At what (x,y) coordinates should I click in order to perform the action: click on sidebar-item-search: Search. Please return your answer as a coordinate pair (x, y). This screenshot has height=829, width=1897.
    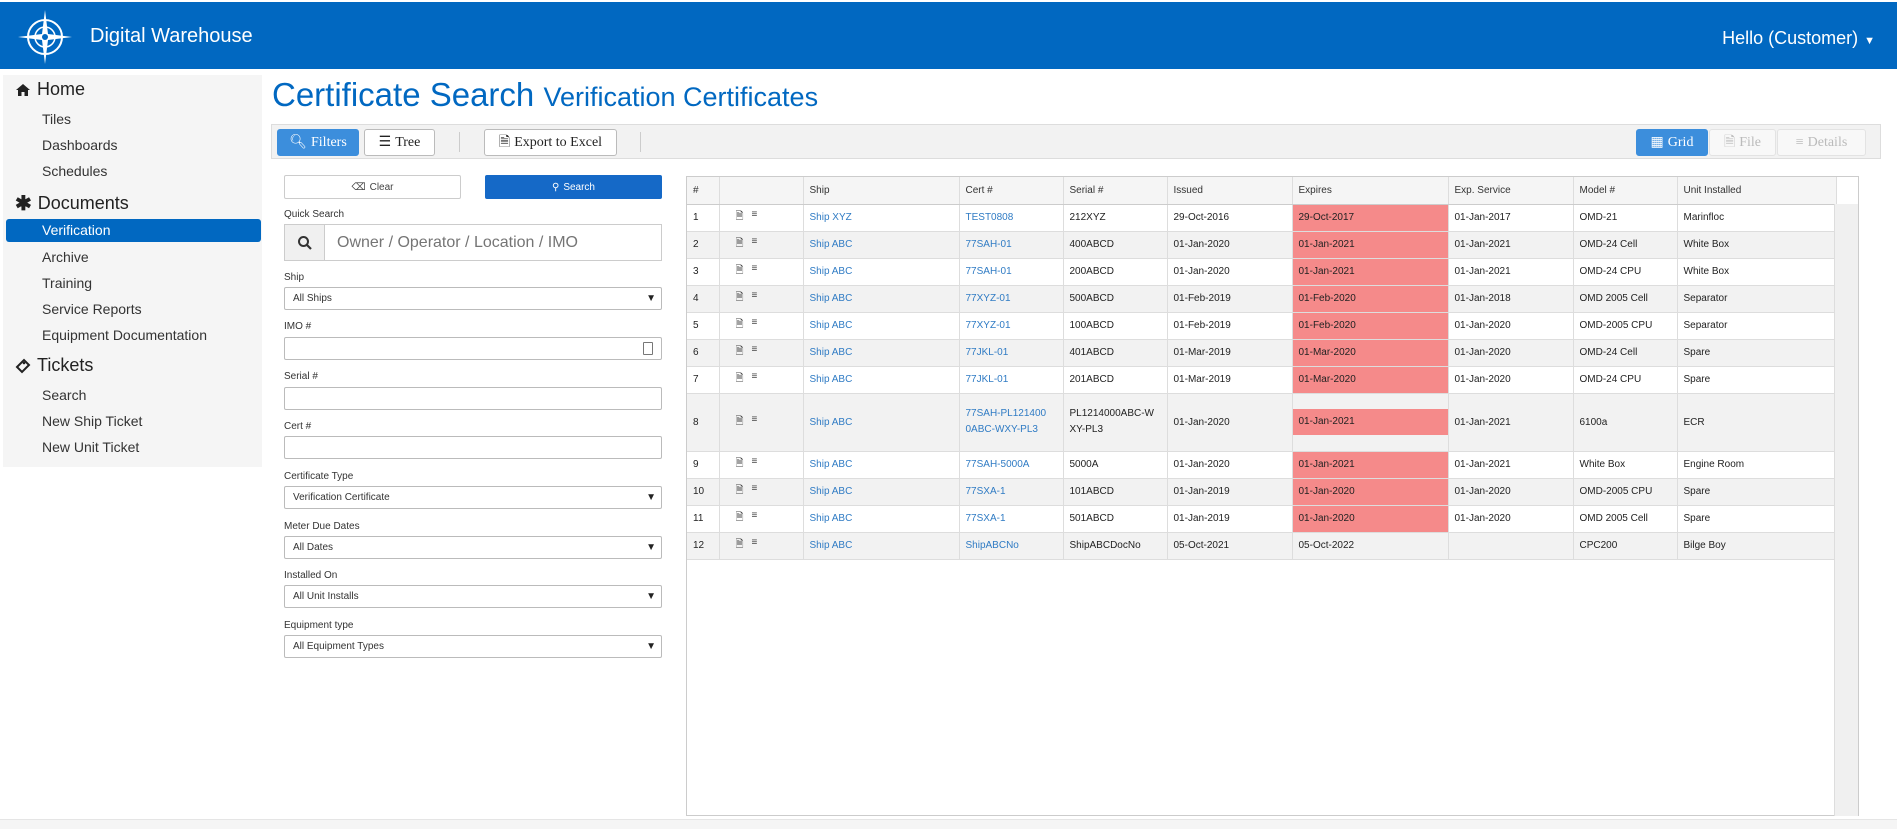
    Looking at the image, I should click on (64, 395).